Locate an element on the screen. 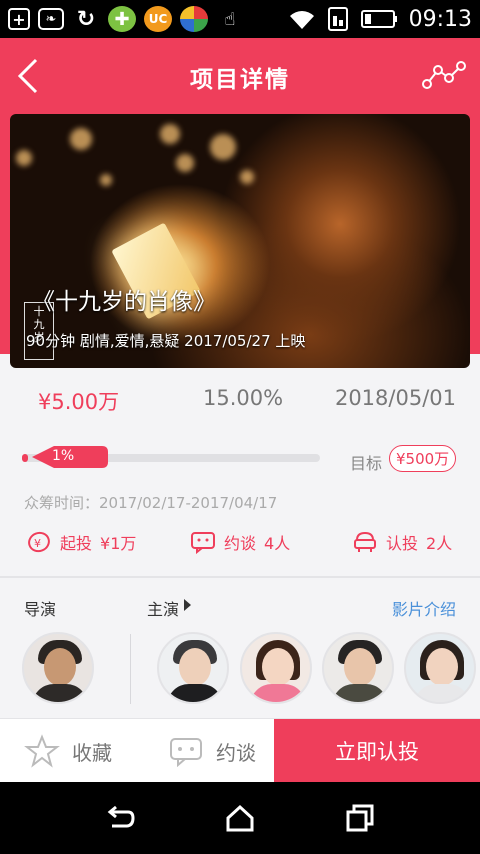 This screenshot has height=854, width=480. film-meta: 90分钟 剧情,爱情,悬疑 2017/05/27 上映 is located at coordinates (166, 341).